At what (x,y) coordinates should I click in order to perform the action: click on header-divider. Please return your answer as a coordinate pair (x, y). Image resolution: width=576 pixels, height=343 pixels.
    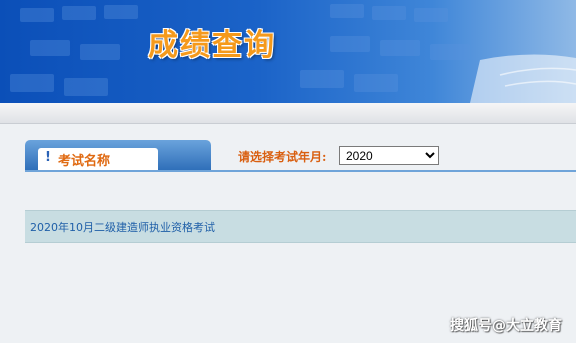
    Looking at the image, I should click on (288, 113).